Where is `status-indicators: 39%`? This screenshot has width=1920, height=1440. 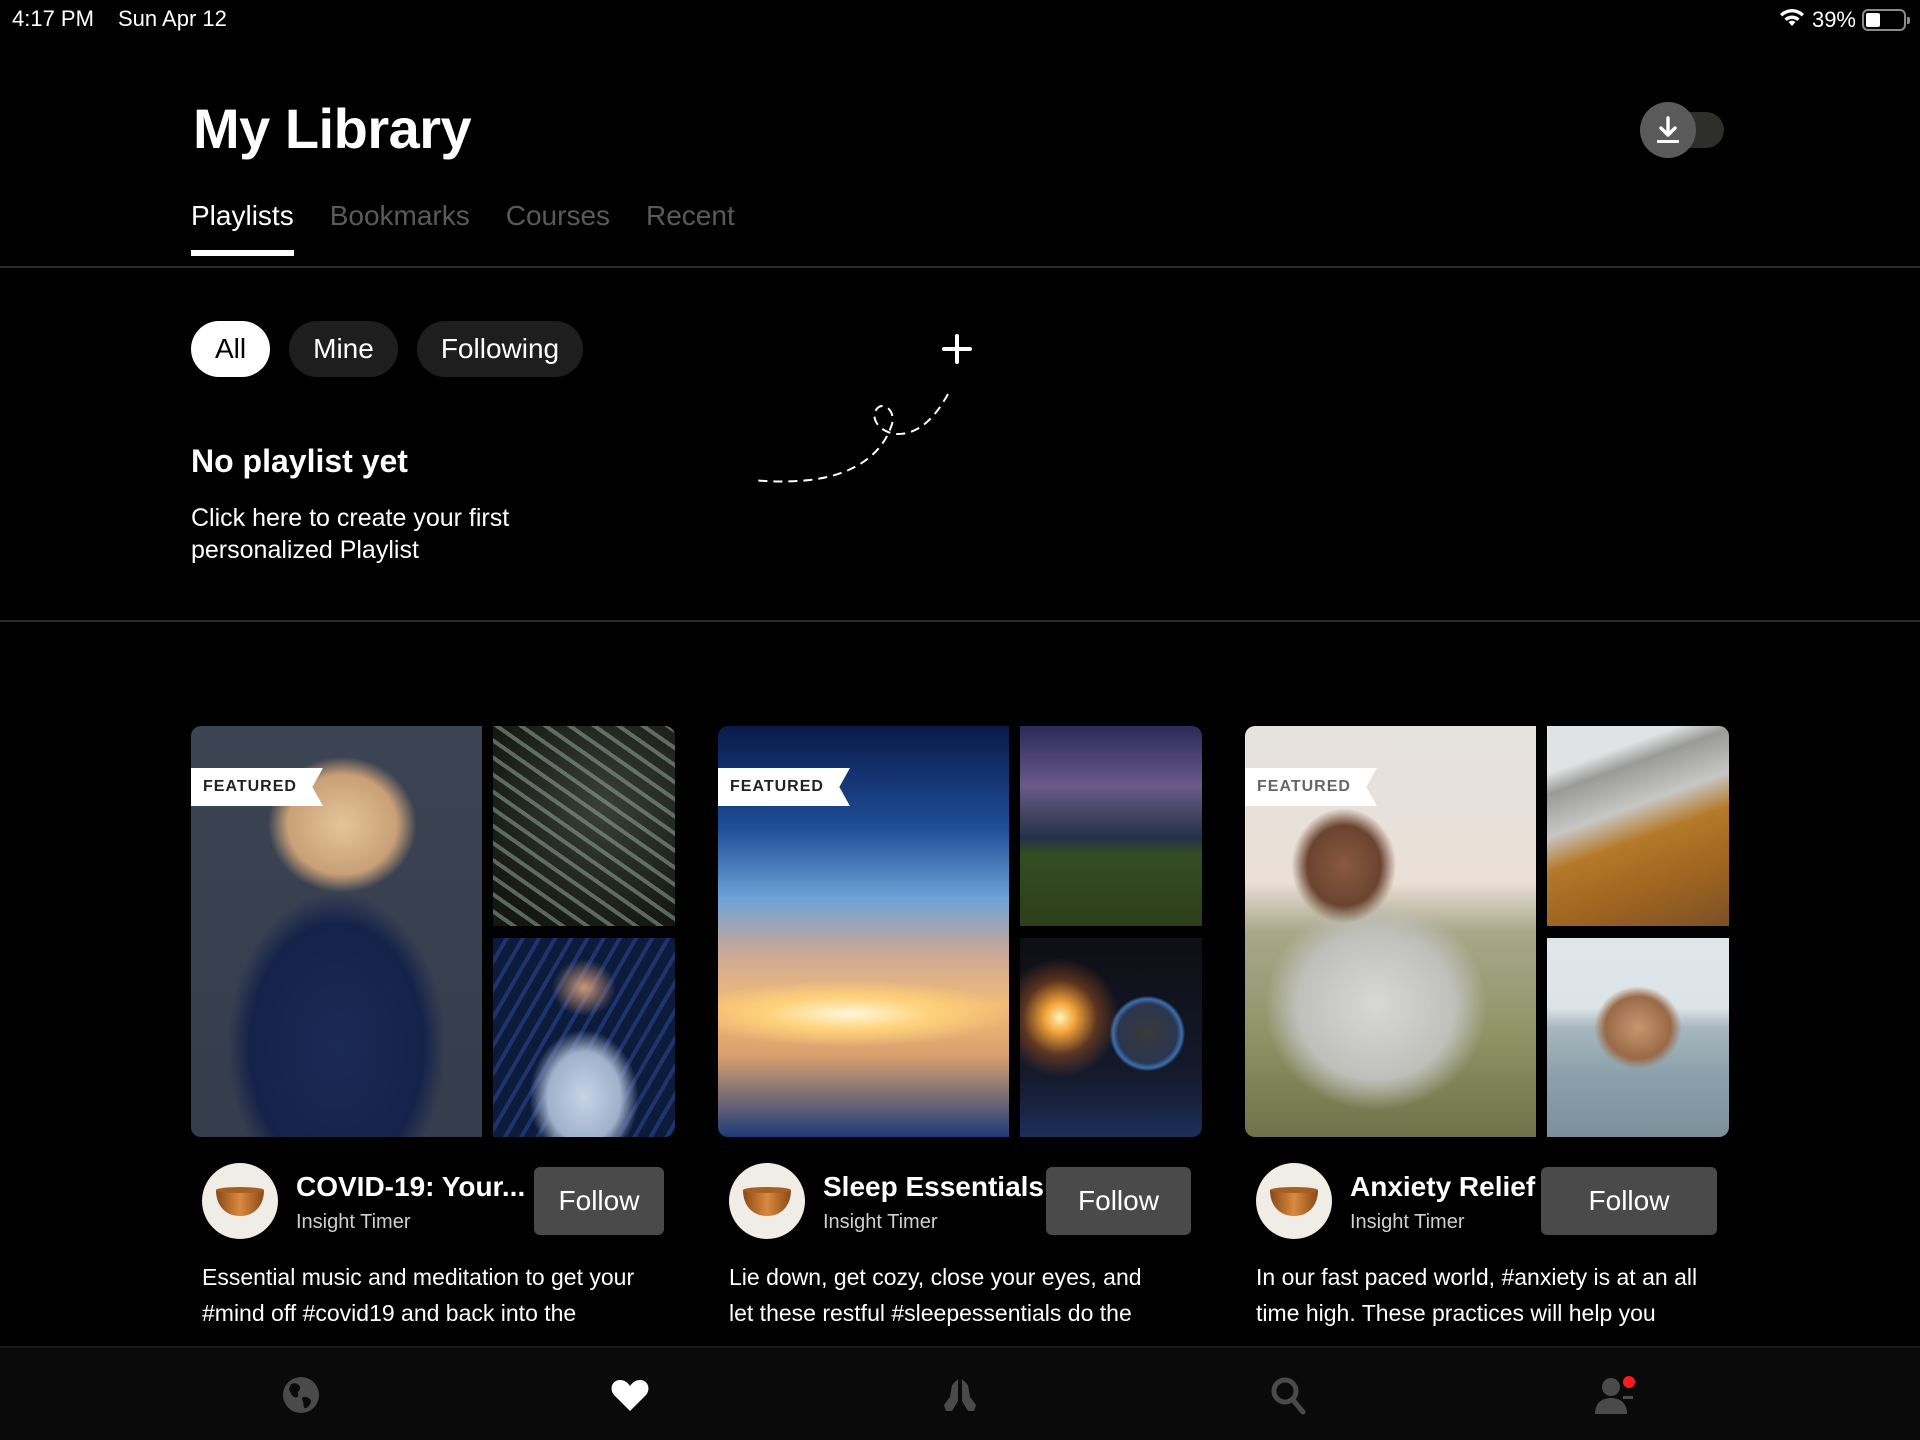
status-indicators: 39% is located at coordinates (1844, 20).